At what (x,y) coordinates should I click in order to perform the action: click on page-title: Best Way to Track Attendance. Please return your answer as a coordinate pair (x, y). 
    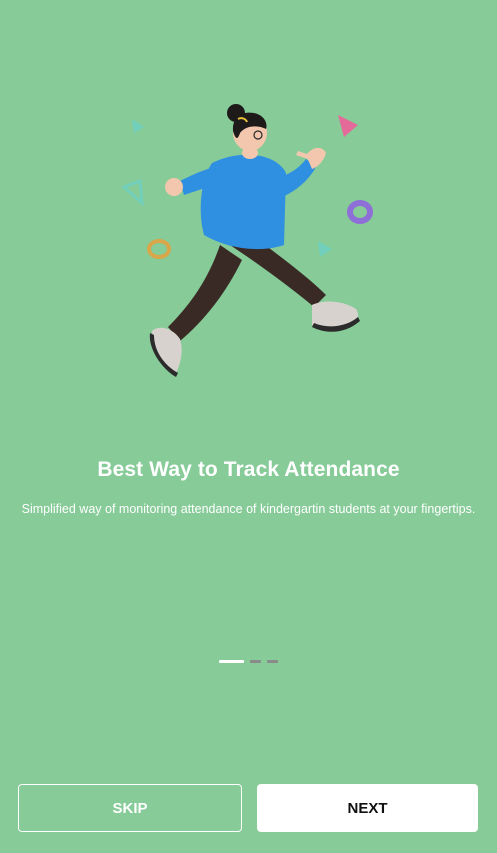
    Looking at the image, I should click on (248, 469).